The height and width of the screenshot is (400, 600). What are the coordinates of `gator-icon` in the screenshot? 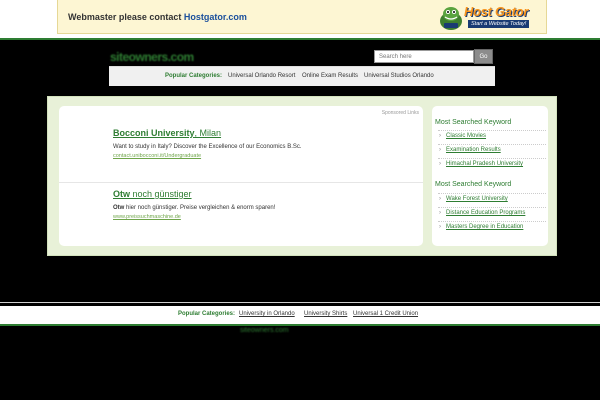 It's located at (451, 18).